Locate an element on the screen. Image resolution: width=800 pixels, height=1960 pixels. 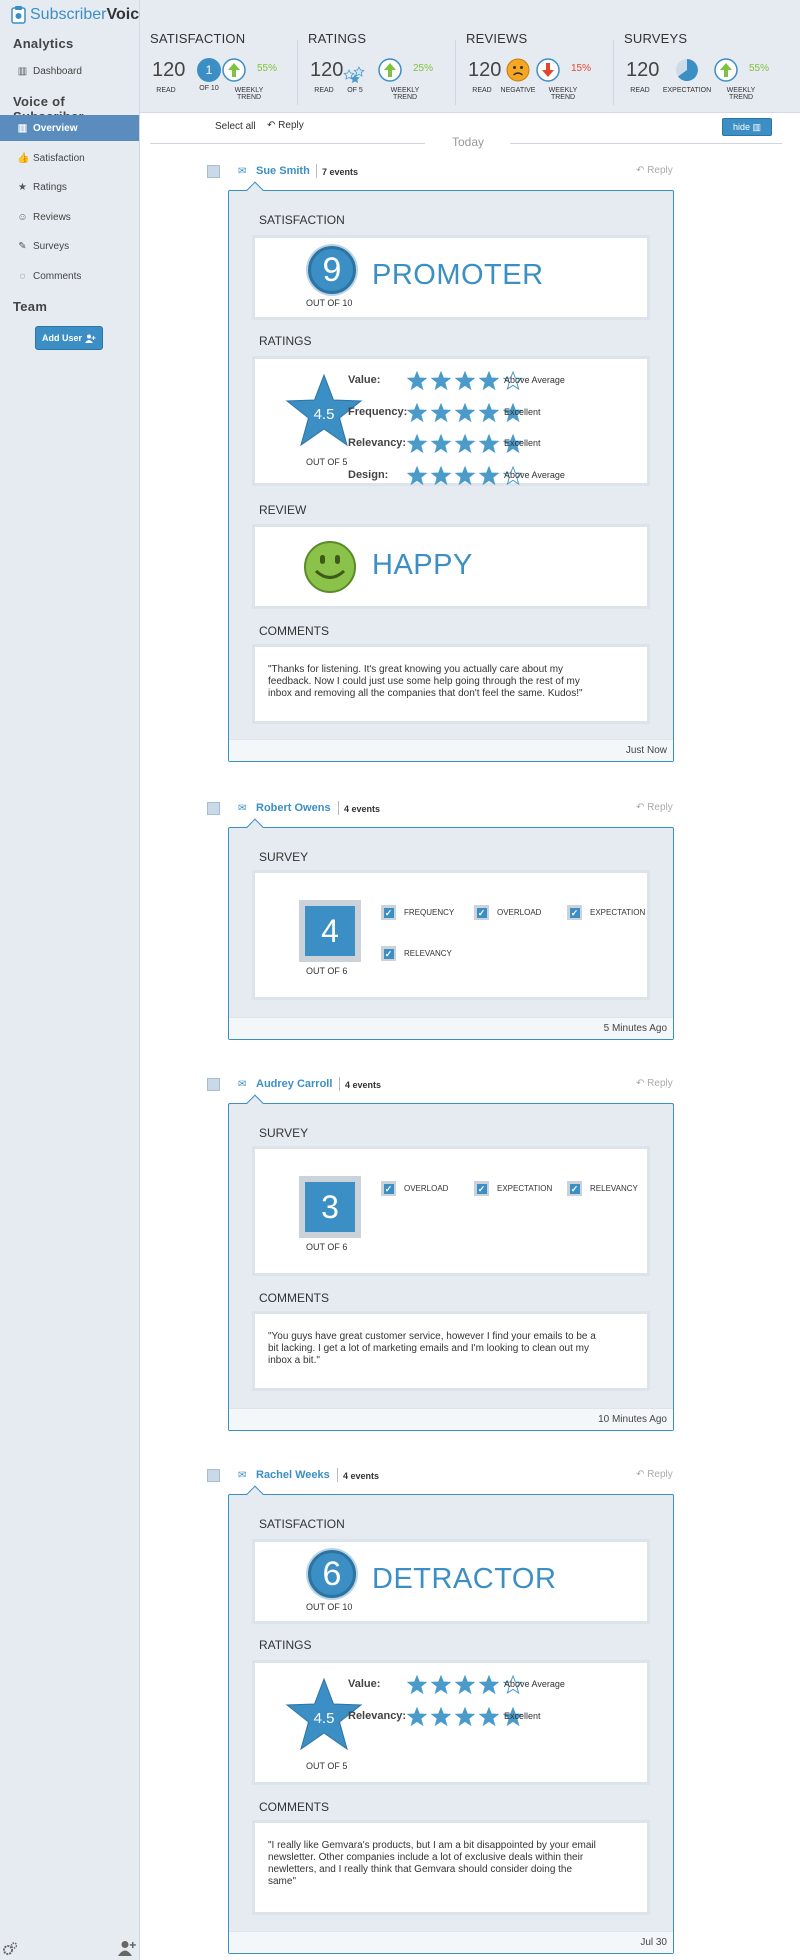
sidebar-item-reviews: ☺ Reviews is located at coordinates (69, 217).